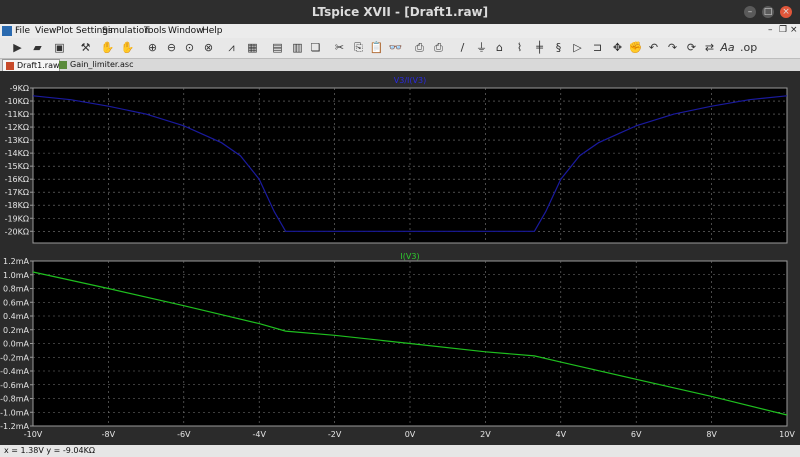  What do you see at coordinates (783, 30) in the screenshot?
I see `mdi-restore-icon: ❐` at bounding box center [783, 30].